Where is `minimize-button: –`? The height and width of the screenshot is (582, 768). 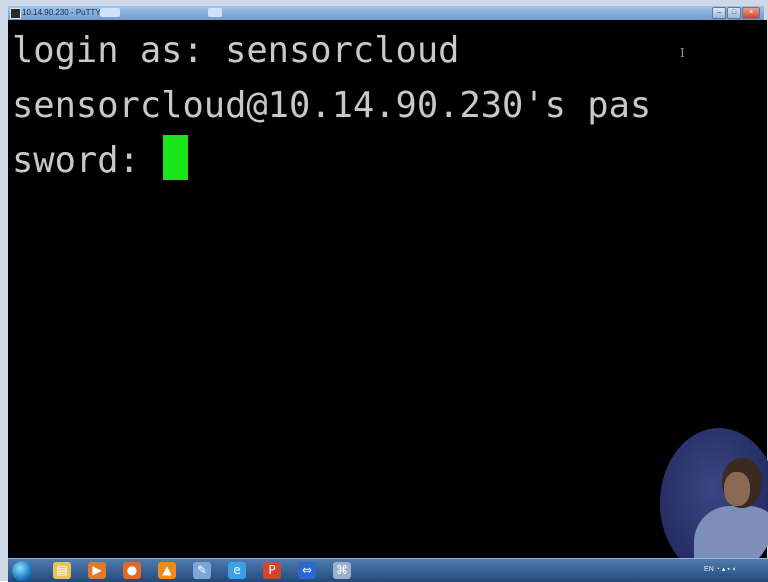
minimize-button: – is located at coordinates (719, 13).